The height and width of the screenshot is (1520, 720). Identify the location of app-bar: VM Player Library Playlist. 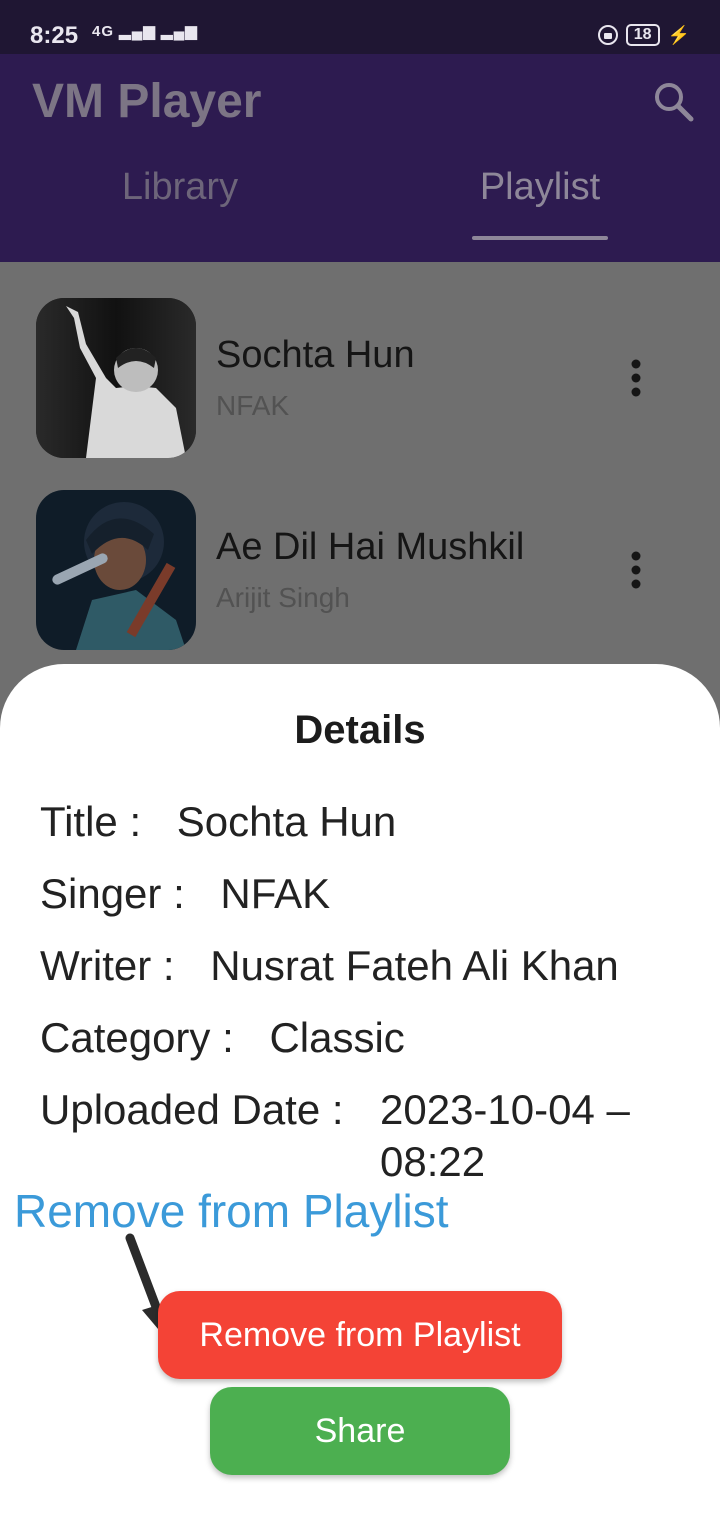
(360, 158).